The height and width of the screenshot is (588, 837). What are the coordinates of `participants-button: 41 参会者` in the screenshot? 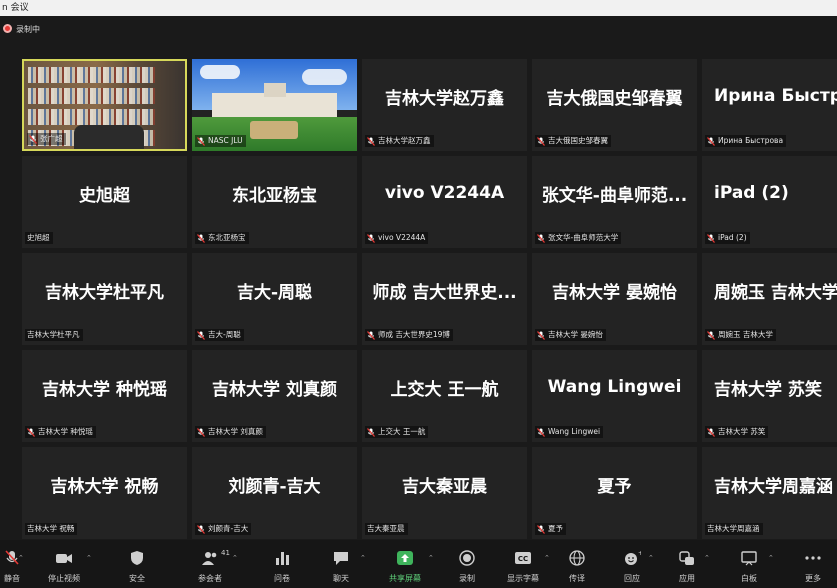 It's located at (210, 564).